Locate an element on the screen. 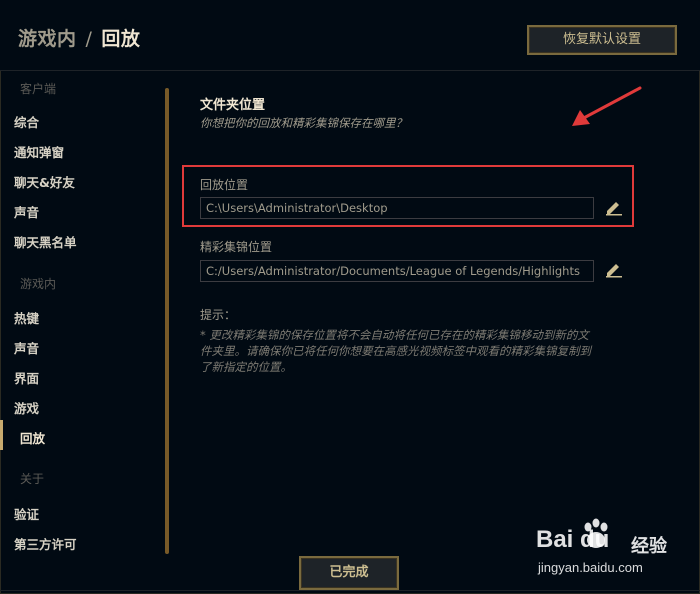 This screenshot has width=700, height=594. sidebar-item-third-party-licenses: 第三方许可 is located at coordinates (45, 543).